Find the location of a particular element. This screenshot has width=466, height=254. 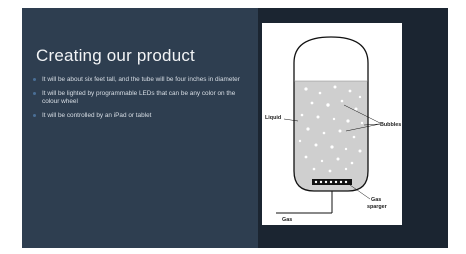

gas-sparger-label-line2: sparger is located at coordinates (377, 207).